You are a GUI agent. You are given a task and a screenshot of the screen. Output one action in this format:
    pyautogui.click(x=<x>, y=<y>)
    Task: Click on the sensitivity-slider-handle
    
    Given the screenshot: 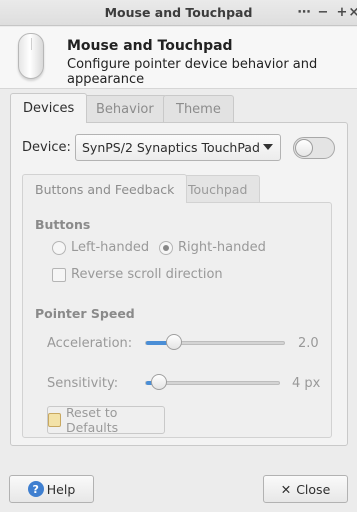 What is the action you would take?
    pyautogui.click(x=159, y=382)
    